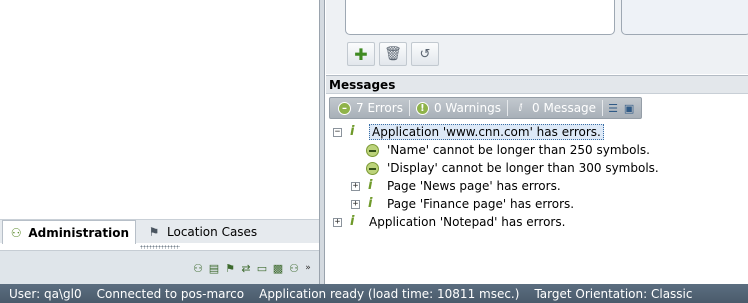 The width and height of the screenshot is (748, 303). Describe the element at coordinates (537, 84) in the screenshot. I see `messages-header: Messages` at that location.